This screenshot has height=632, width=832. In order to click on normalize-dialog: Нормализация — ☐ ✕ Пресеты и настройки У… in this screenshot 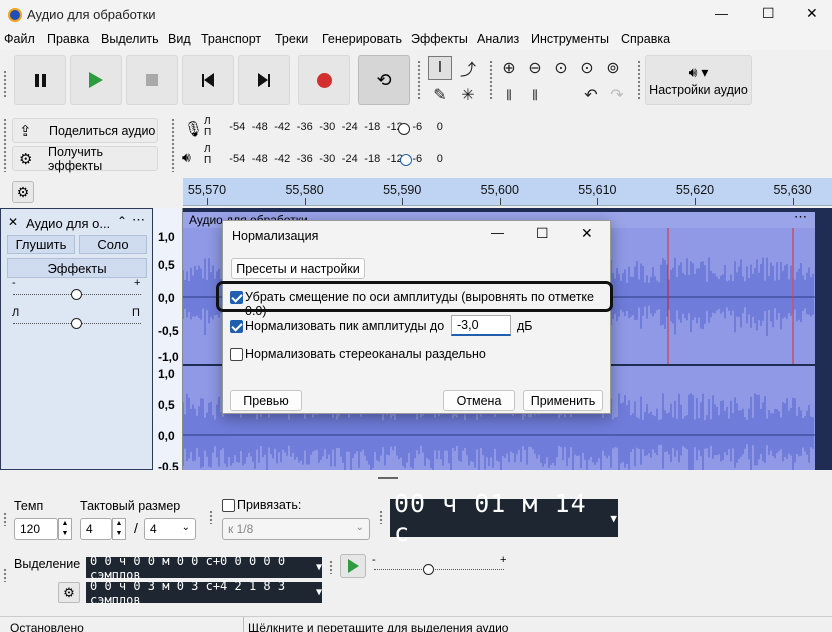, I will do `click(416, 317)`.